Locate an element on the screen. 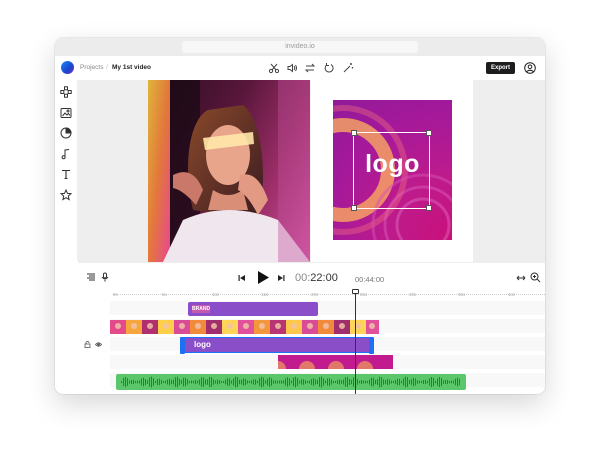 The width and height of the screenshot is (600, 465). sticker-icon is located at coordinates (66, 133).